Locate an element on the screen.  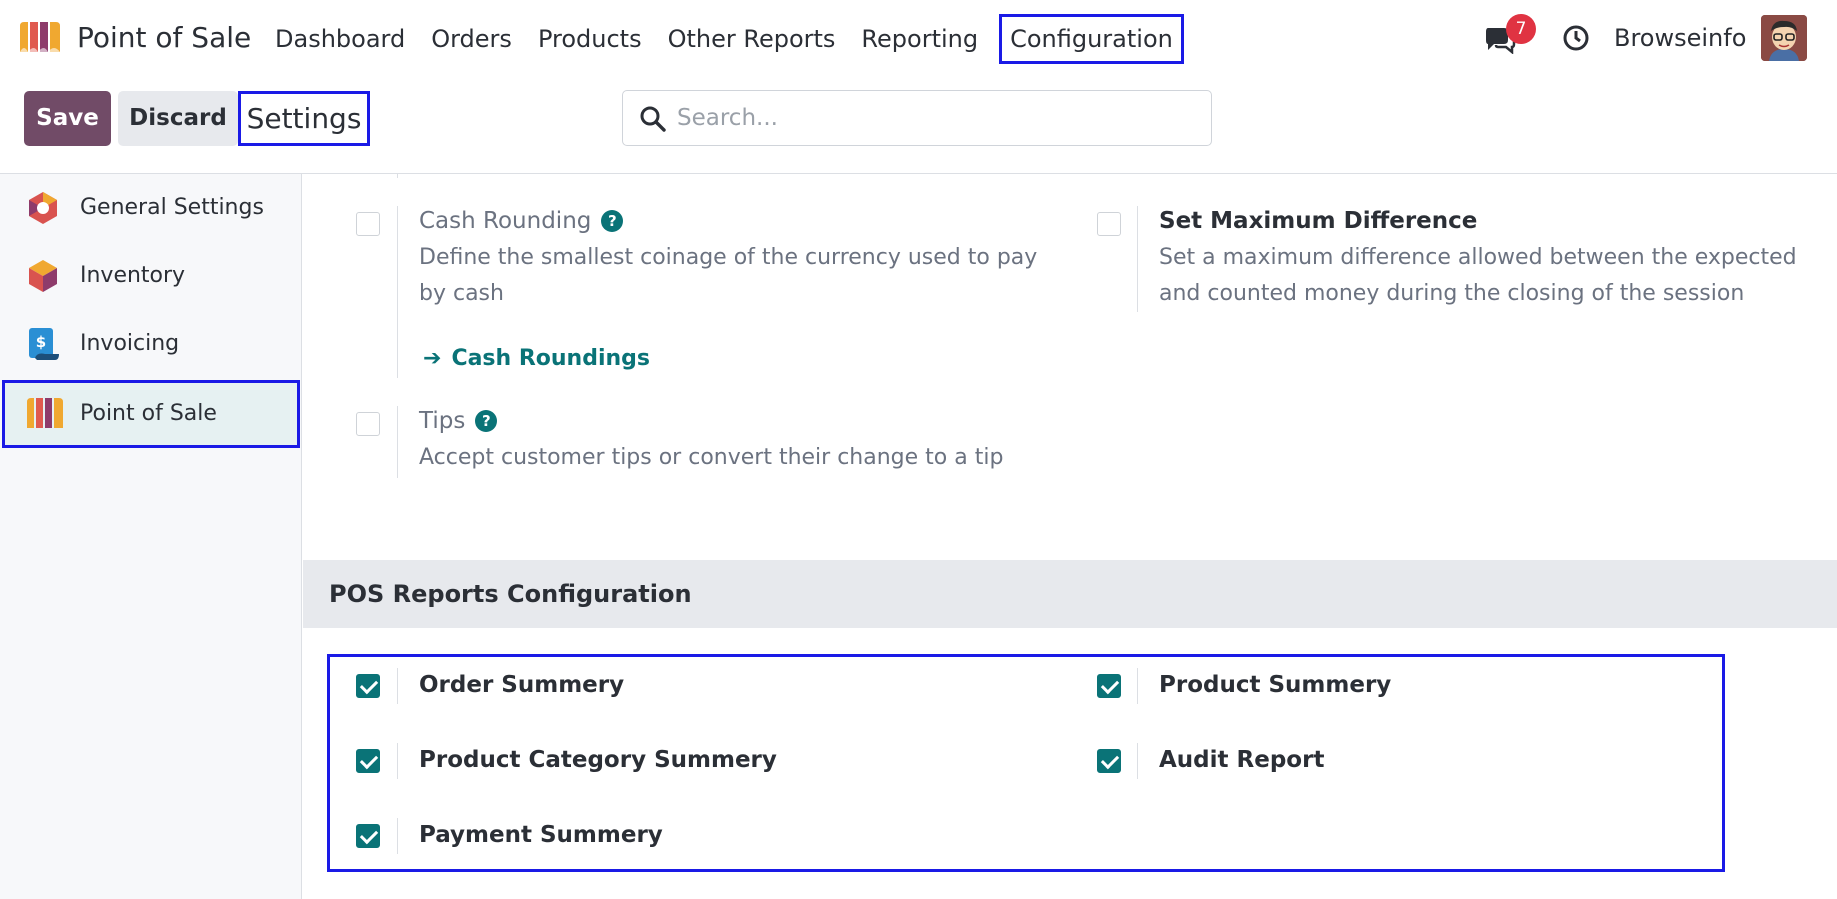
sidebar-item-label: Inventory is located at coordinates (133, 275).